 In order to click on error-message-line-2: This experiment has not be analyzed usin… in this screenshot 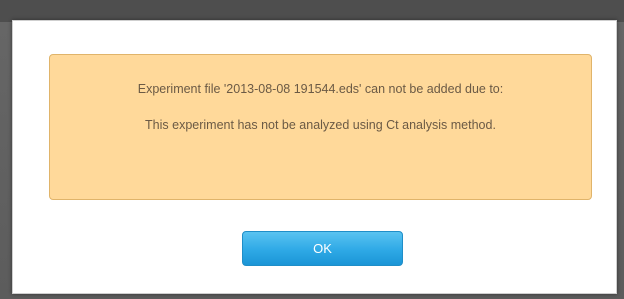, I will do `click(320, 125)`.